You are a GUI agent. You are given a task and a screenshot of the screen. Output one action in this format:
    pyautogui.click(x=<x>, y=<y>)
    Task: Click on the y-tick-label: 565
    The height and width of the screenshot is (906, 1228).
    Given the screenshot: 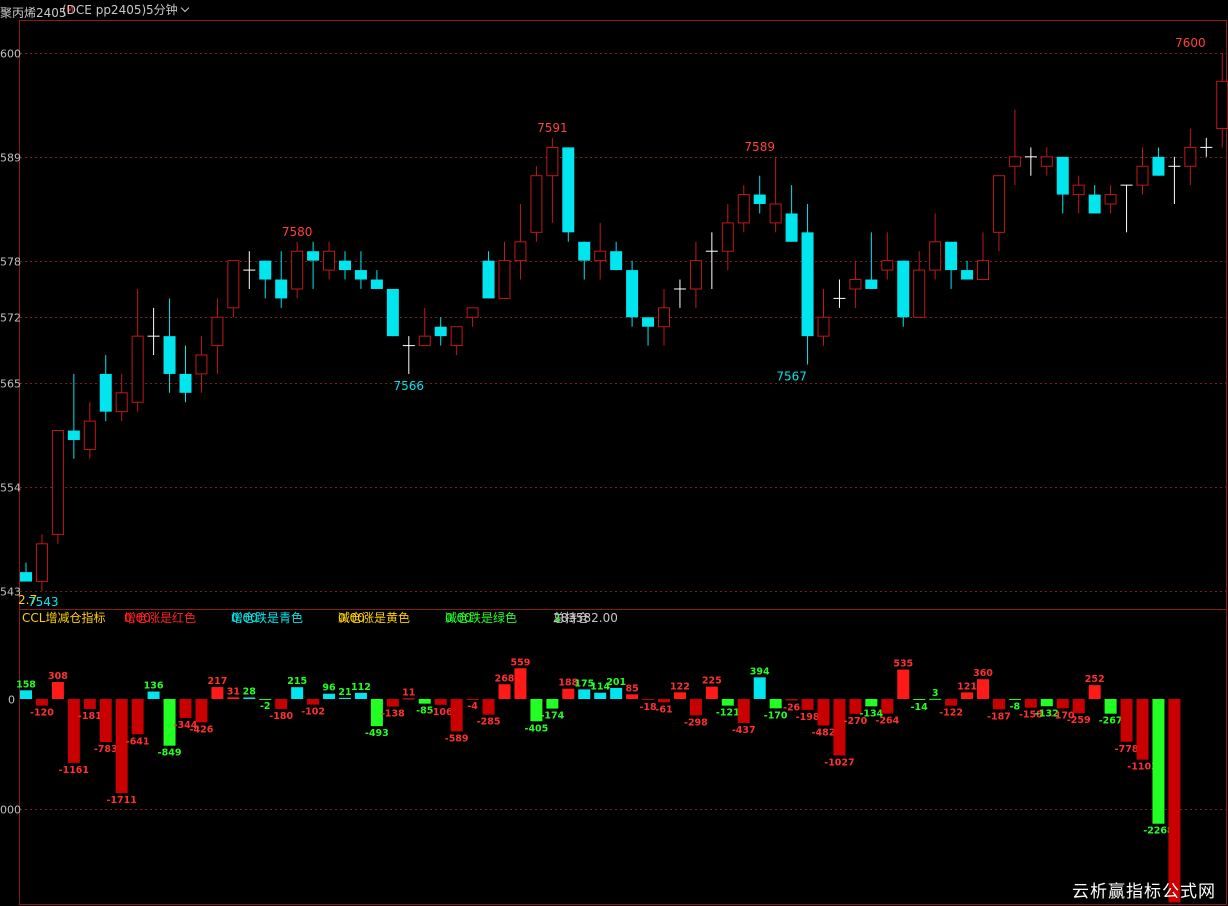 What is the action you would take?
    pyautogui.click(x=10, y=384)
    